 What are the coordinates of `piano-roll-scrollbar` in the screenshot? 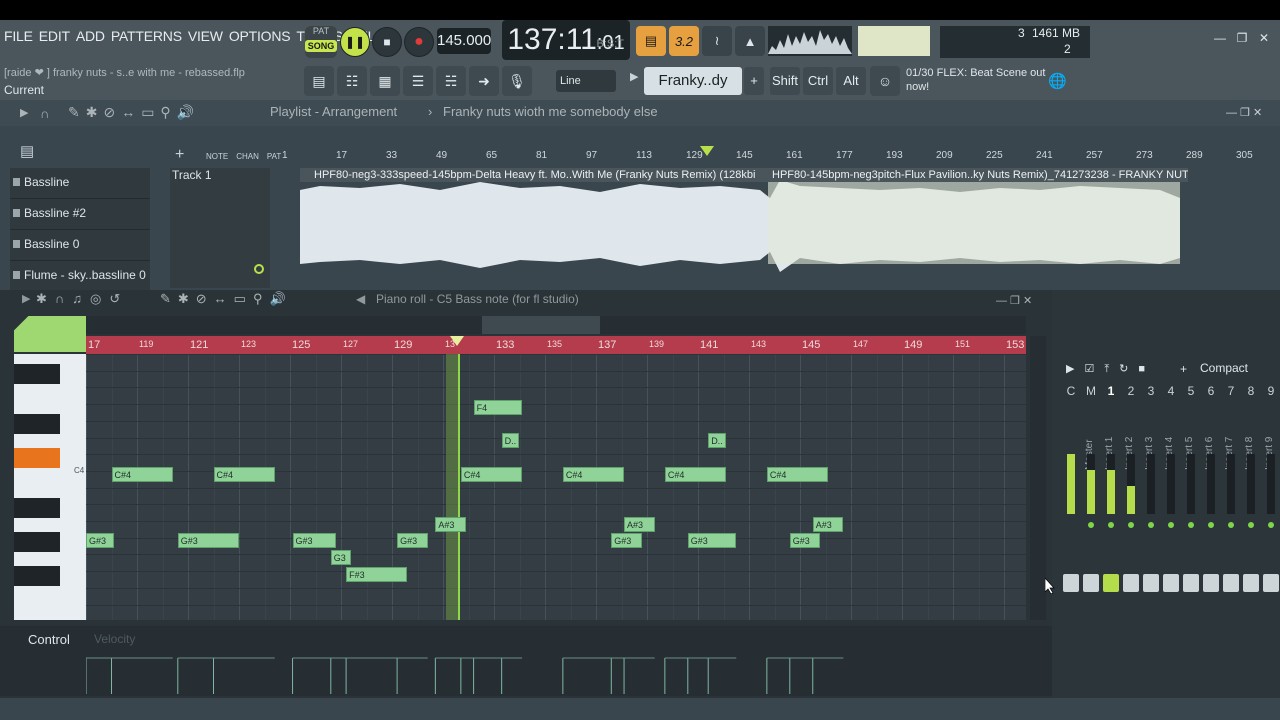 It's located at (556, 325).